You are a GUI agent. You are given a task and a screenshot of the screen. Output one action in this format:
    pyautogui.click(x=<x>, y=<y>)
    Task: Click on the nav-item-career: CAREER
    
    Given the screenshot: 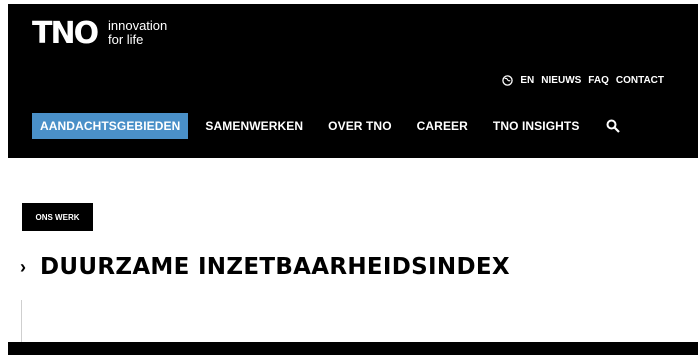 What is the action you would take?
    pyautogui.click(x=442, y=126)
    